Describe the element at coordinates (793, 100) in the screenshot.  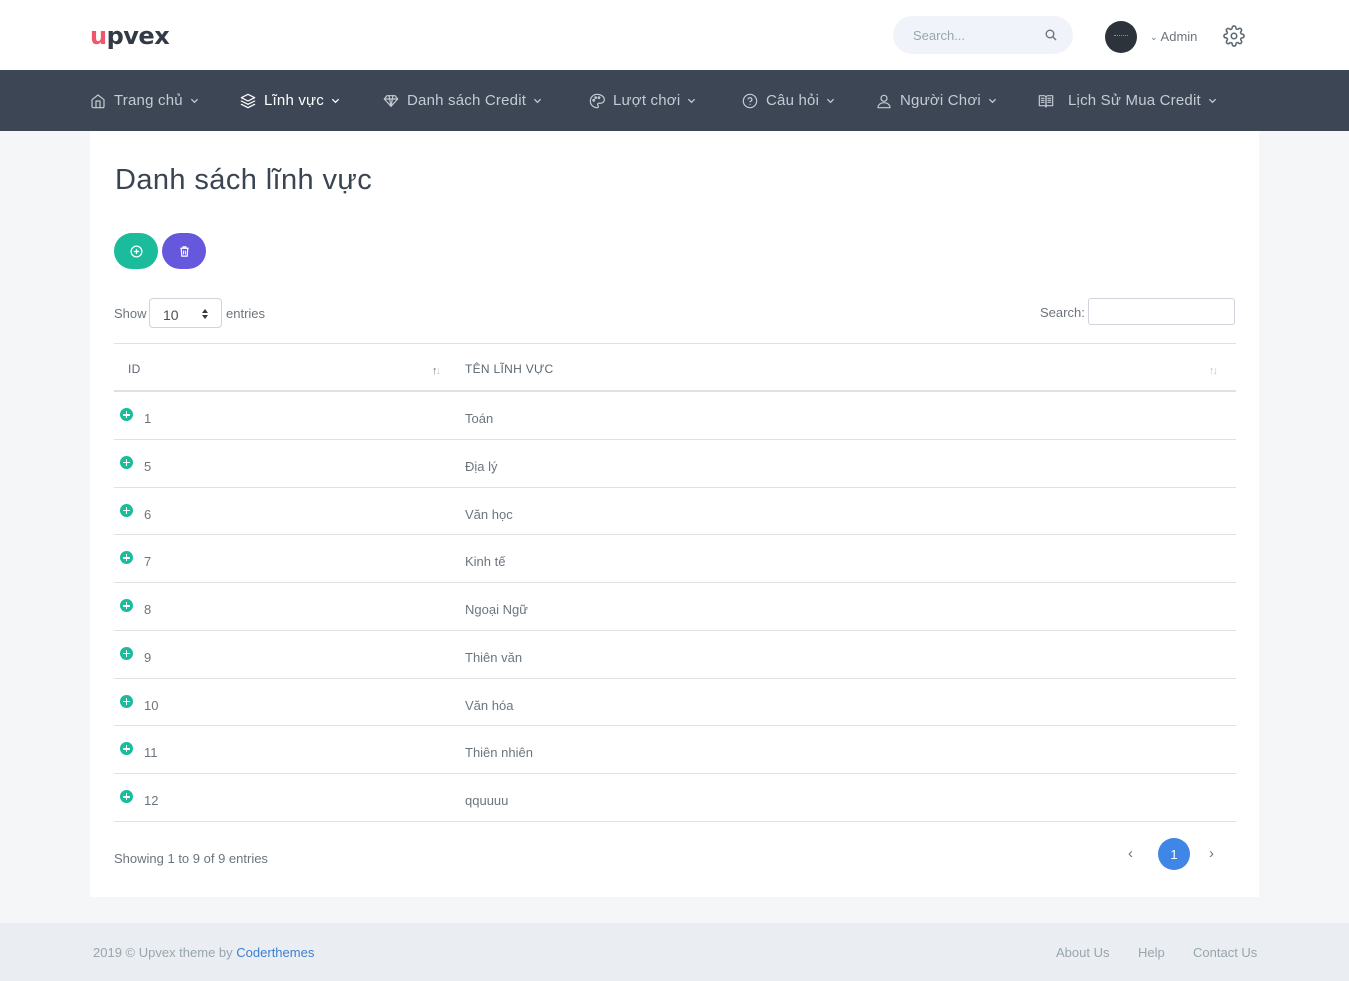
I see `nav-label: Câu hỏi` at that location.